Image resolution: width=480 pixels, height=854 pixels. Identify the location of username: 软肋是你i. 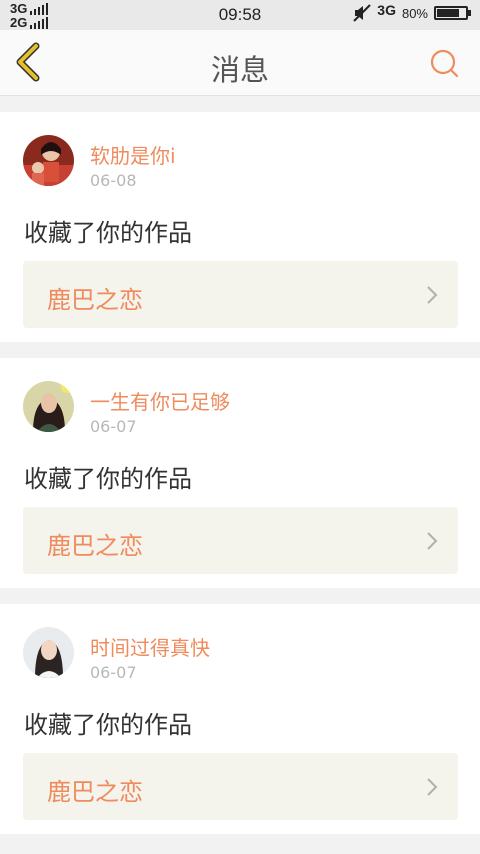
(133, 154).